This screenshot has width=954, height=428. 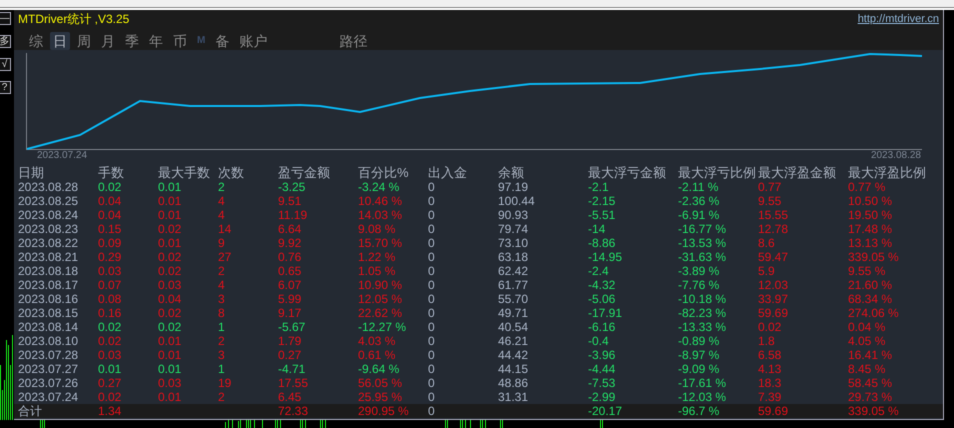 What do you see at coordinates (874, 313) in the screenshot?
I see `table-cell-text: 274.06 %` at bounding box center [874, 313].